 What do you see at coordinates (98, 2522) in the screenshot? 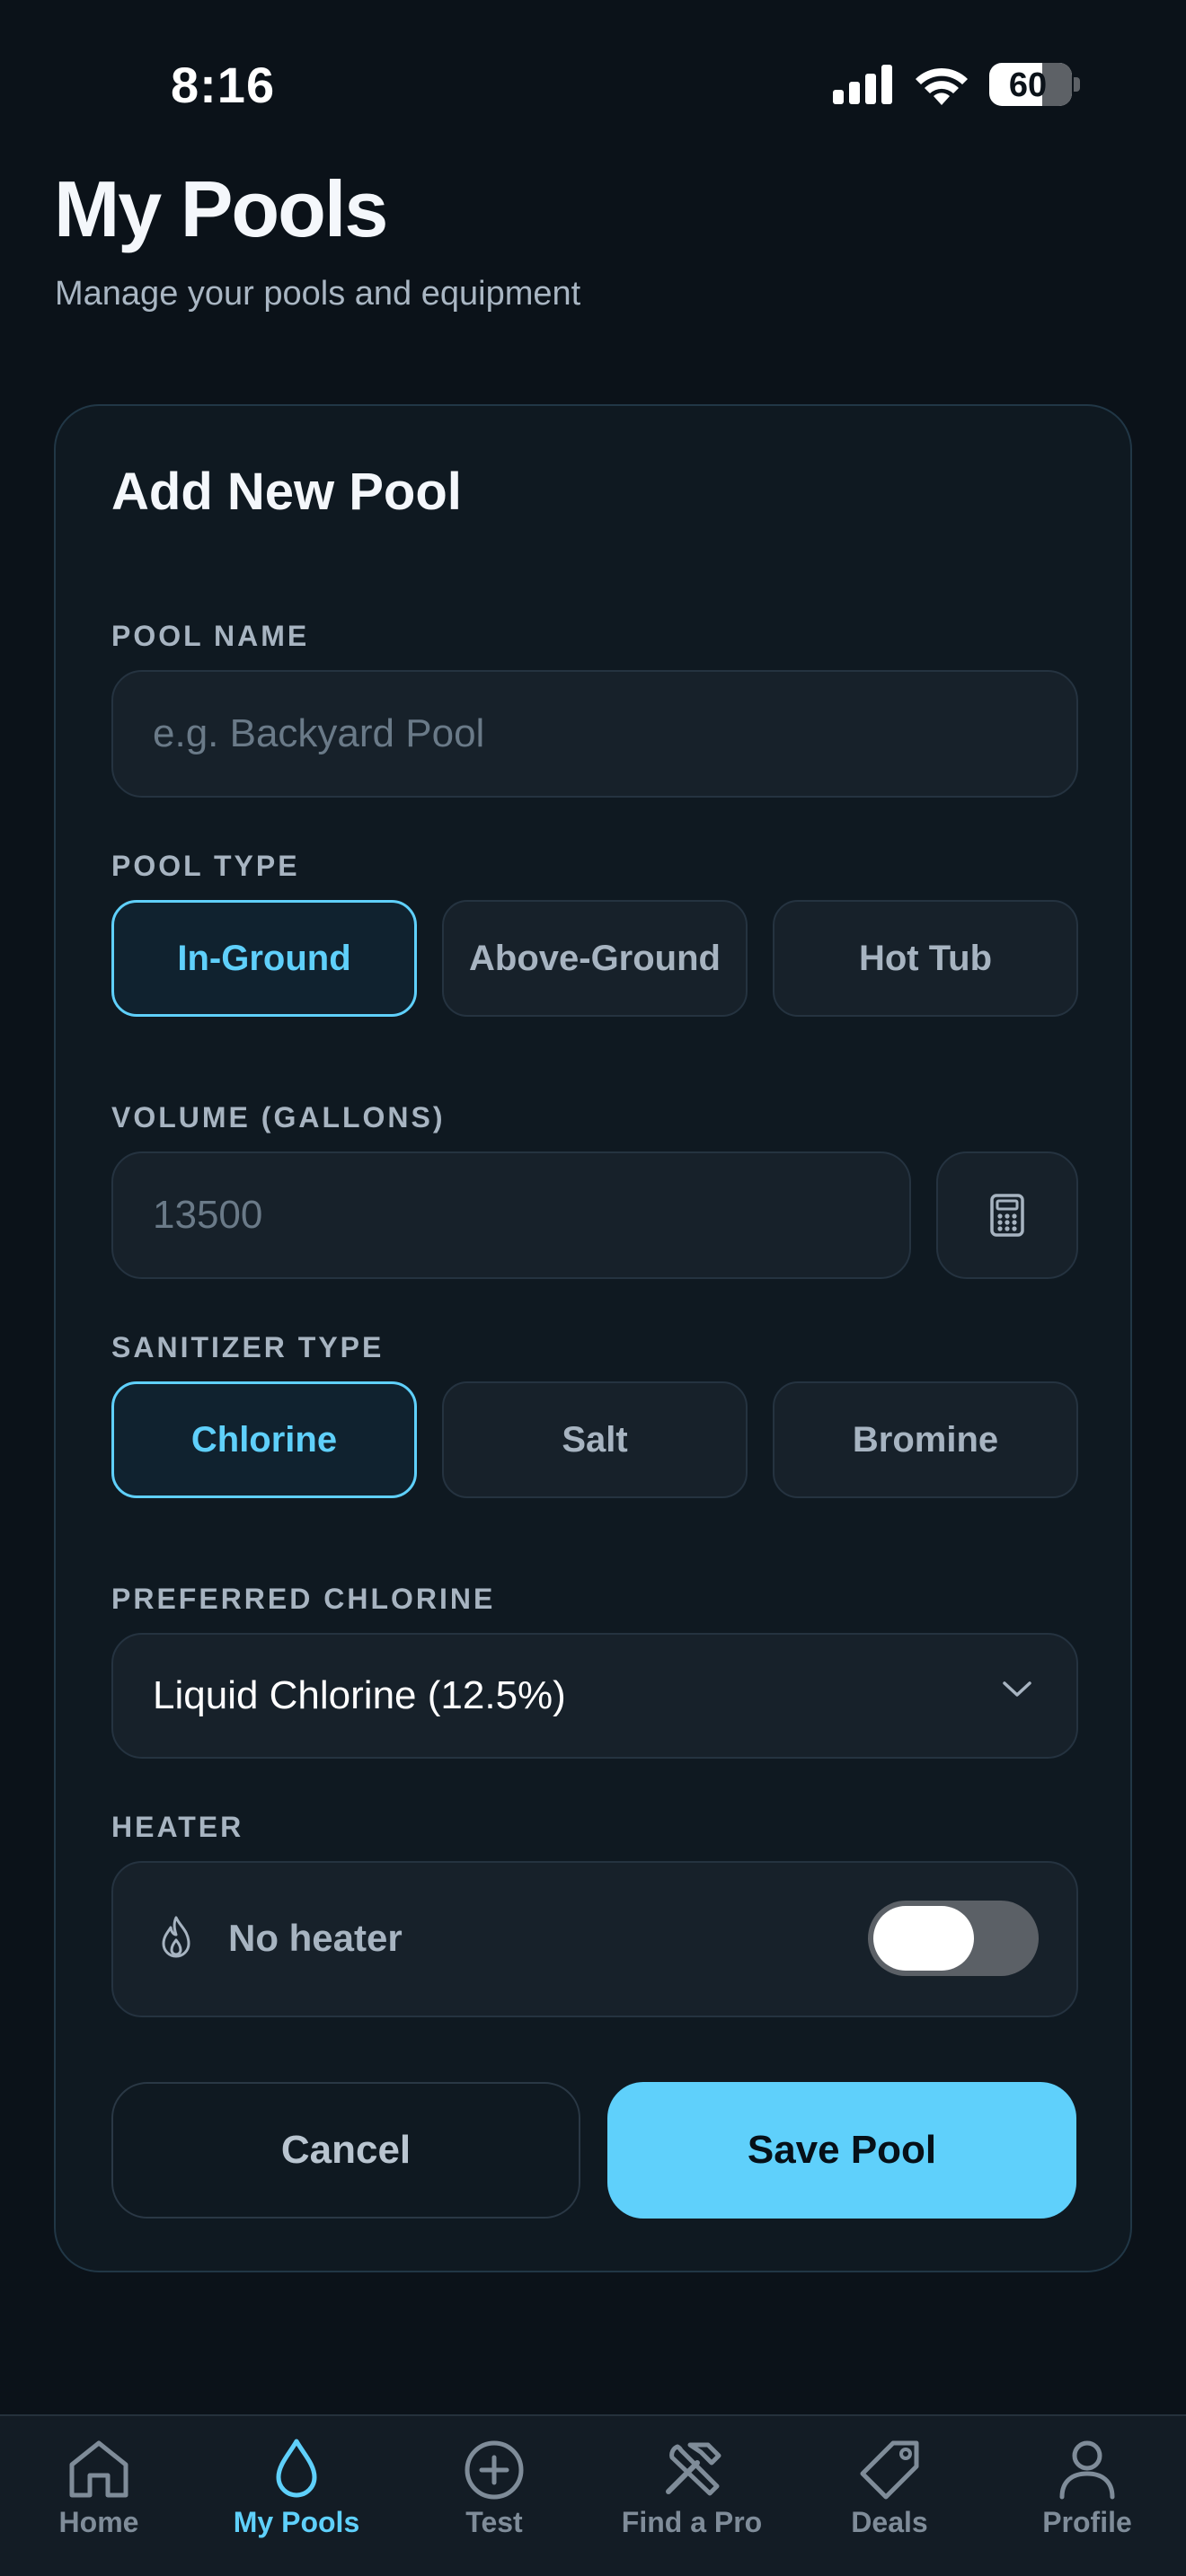
I see `tab-home-label: Home` at bounding box center [98, 2522].